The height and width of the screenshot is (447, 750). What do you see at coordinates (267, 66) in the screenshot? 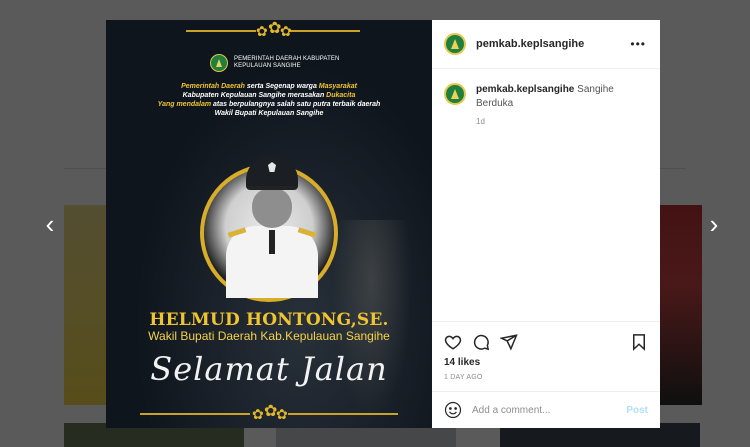
I see `government-title-line2: KEPULAUAN SANGIHE` at bounding box center [267, 66].